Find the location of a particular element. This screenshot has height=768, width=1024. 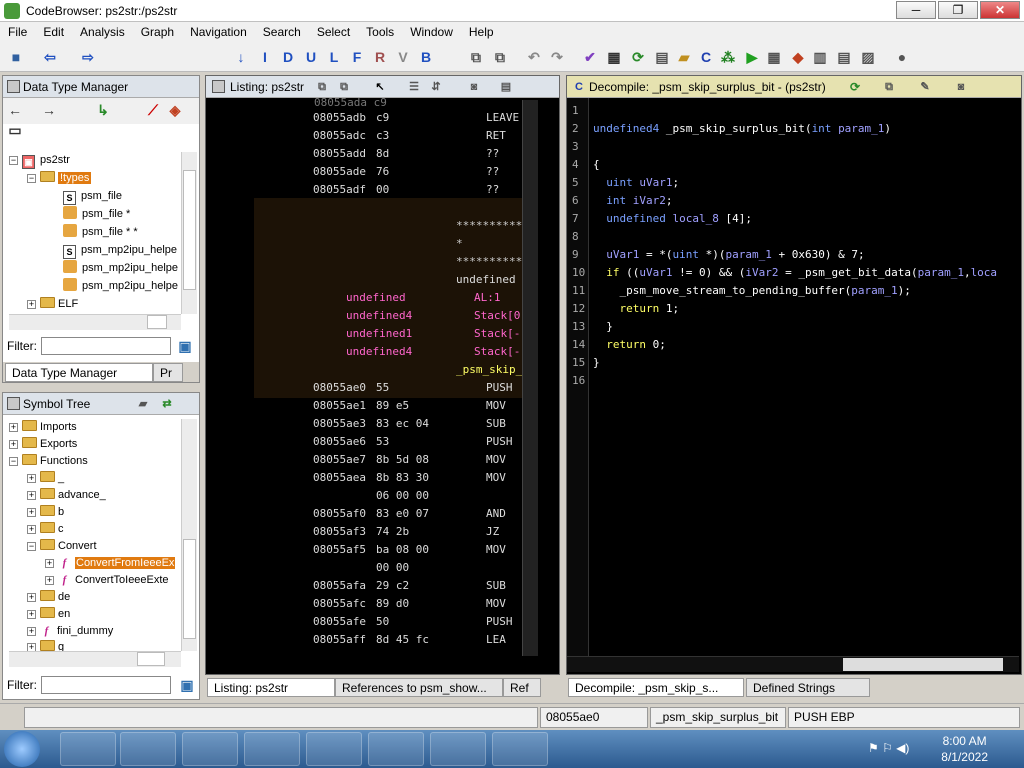

symtree-hscrollbar is located at coordinates (95, 659).